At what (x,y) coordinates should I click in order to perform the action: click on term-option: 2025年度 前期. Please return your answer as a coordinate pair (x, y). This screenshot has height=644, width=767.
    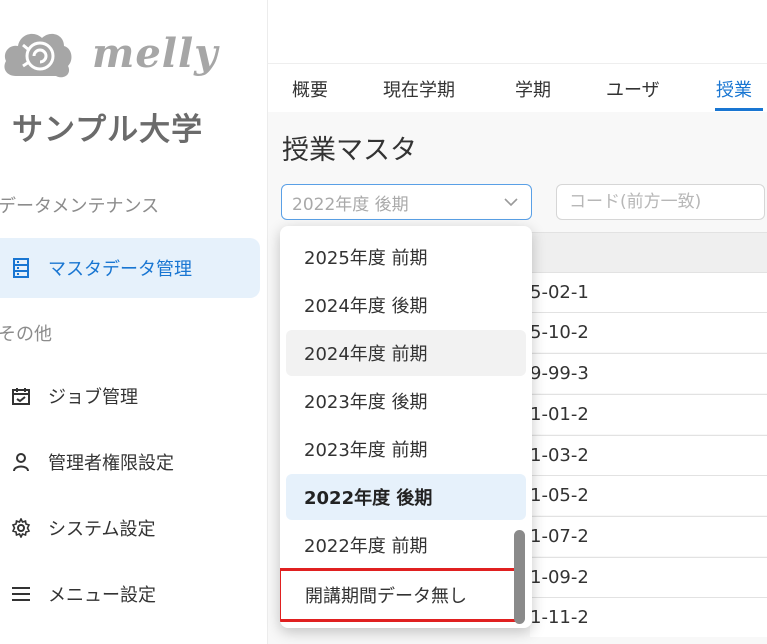
    Looking at the image, I should click on (406, 257).